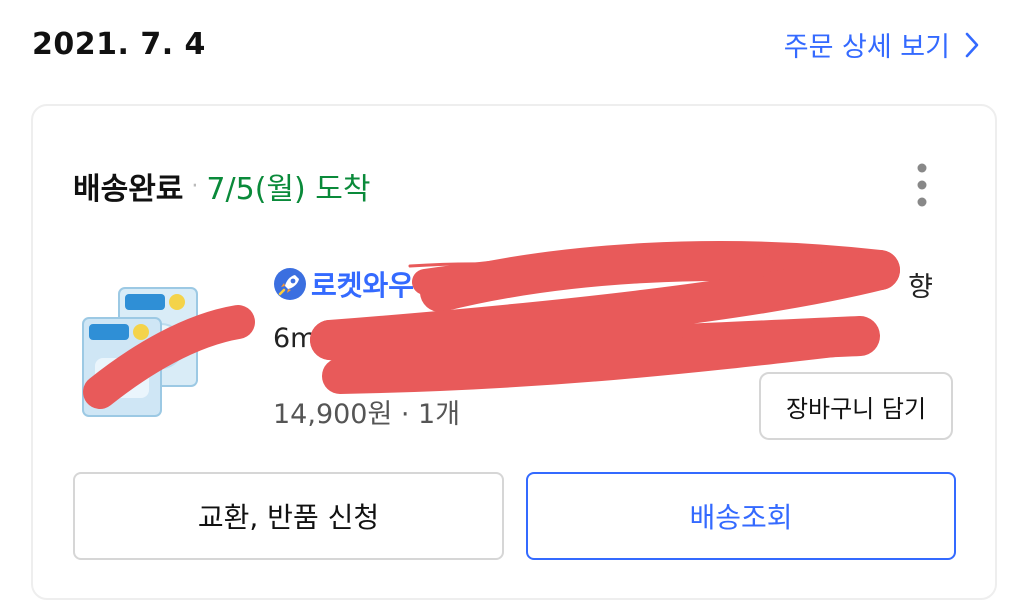 The image size is (1024, 606). What do you see at coordinates (603, 335) in the screenshot?
I see `product-title-line2: 6ml x 2개입 + 상쾌한 1세트` at bounding box center [603, 335].